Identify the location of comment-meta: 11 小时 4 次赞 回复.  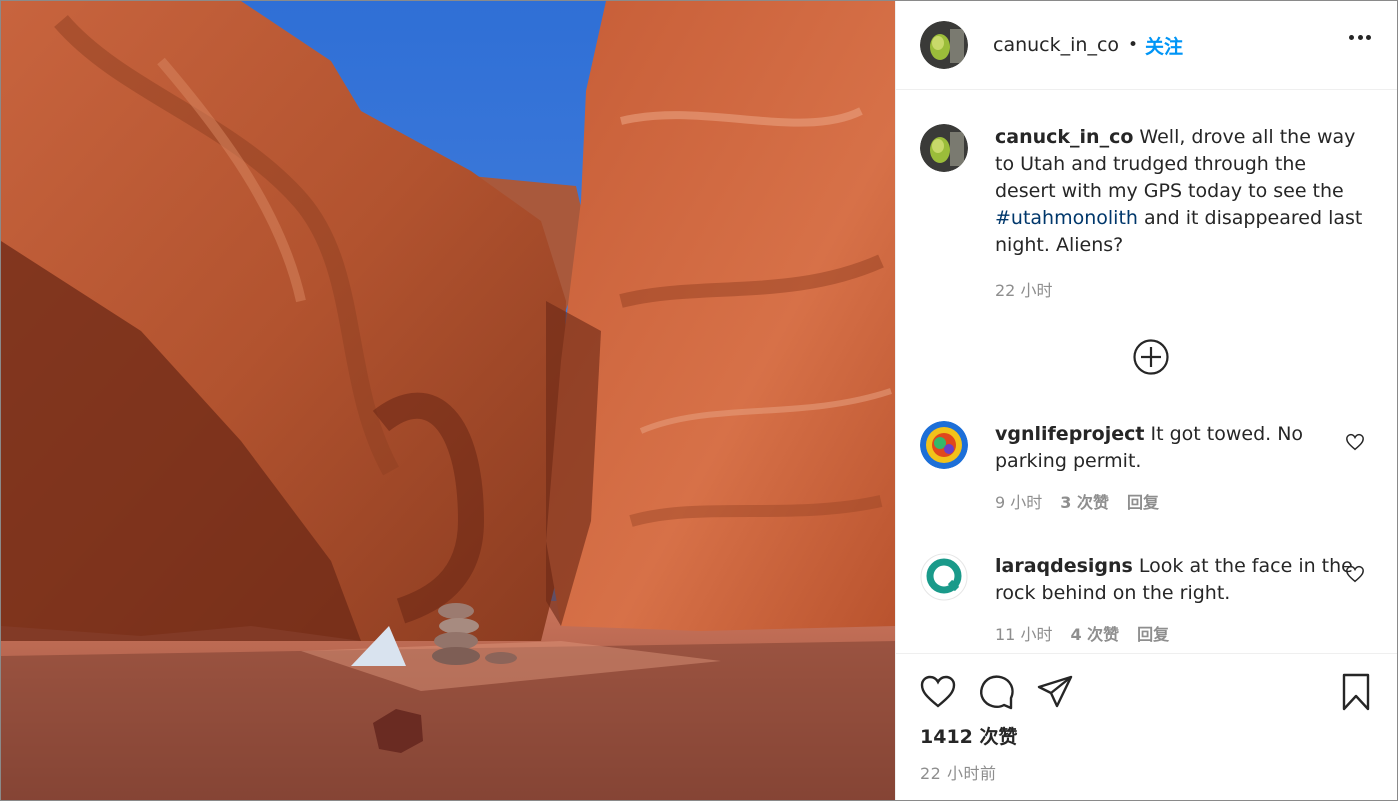
(1180, 633).